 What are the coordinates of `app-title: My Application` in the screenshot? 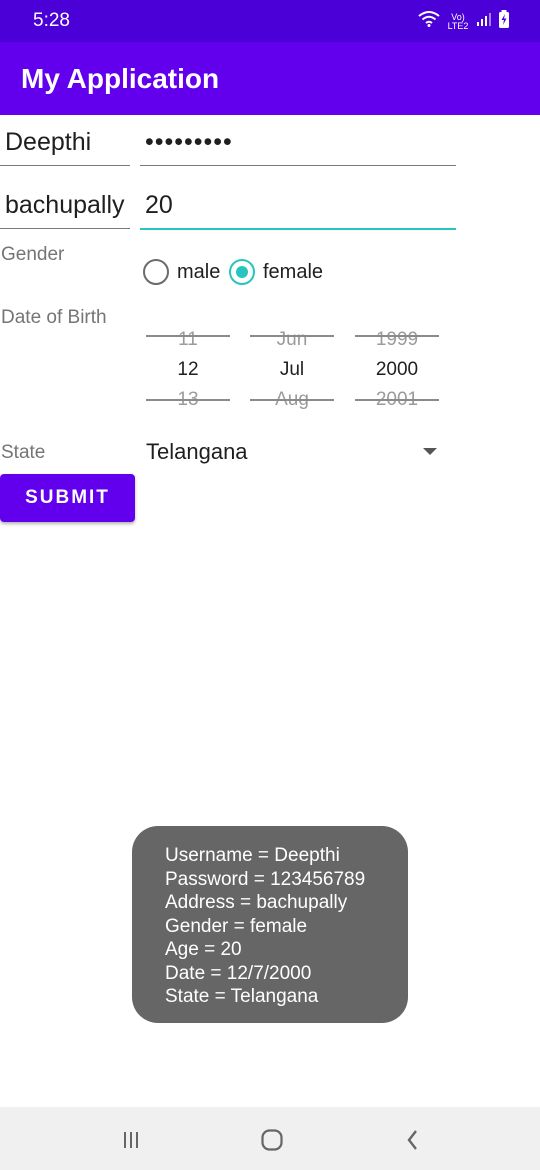 It's located at (120, 78).